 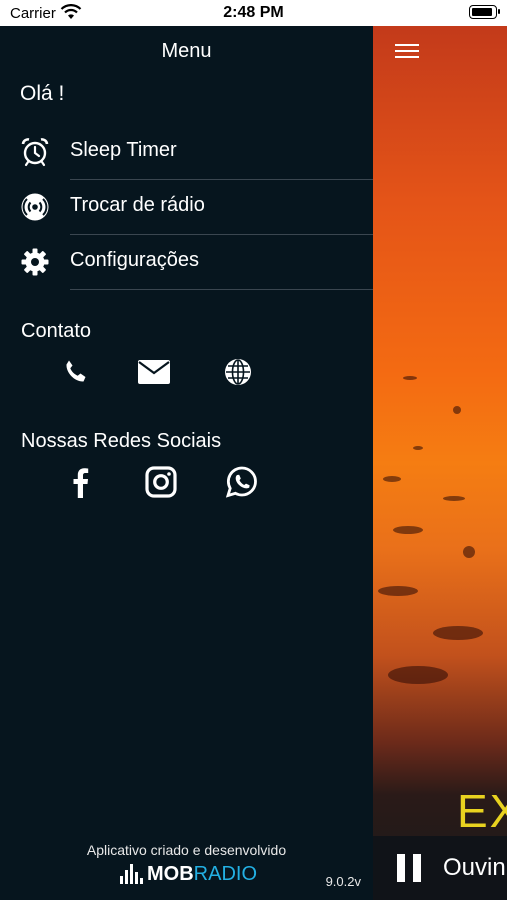 What do you see at coordinates (123, 150) in the screenshot?
I see `menu-item-label: Sleep Timer` at bounding box center [123, 150].